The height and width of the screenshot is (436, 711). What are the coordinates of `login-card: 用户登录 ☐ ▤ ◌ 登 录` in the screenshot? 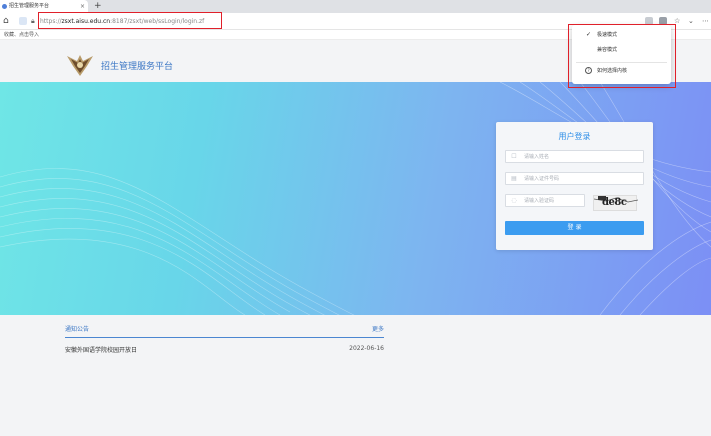 It's located at (574, 186).